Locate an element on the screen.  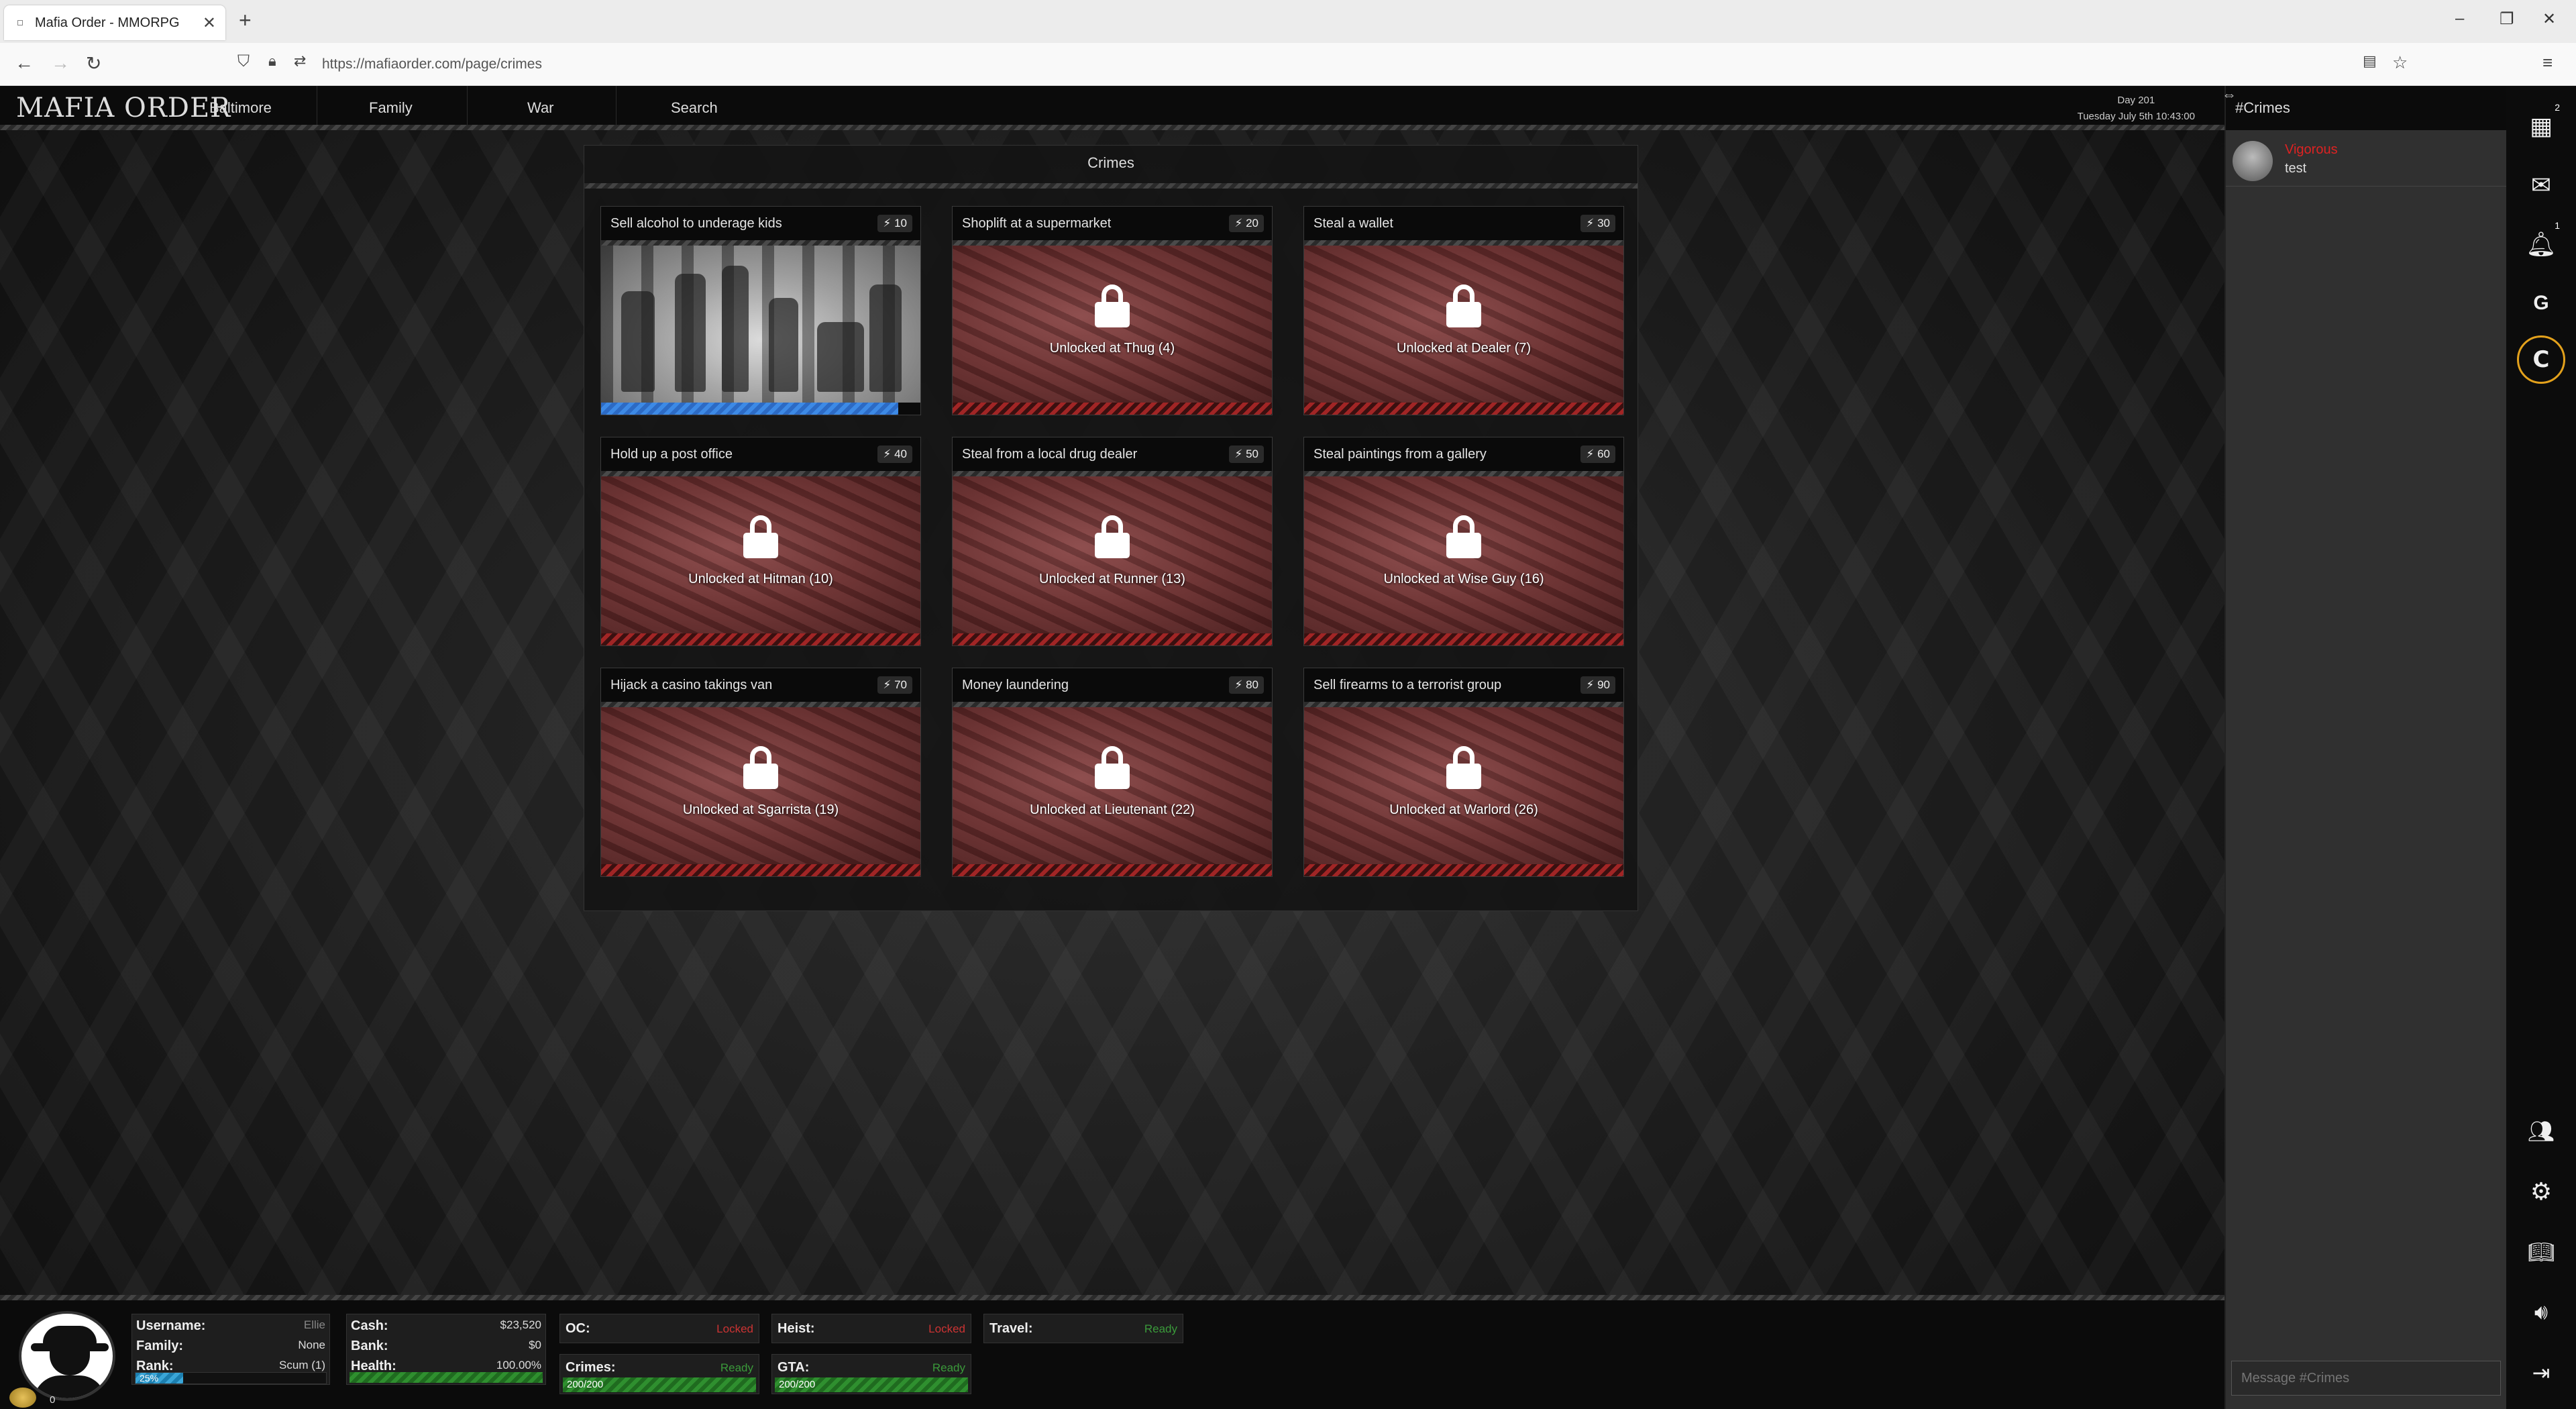
crime-image: Unlocked at Dealer (7) is located at coordinates (1463, 324).